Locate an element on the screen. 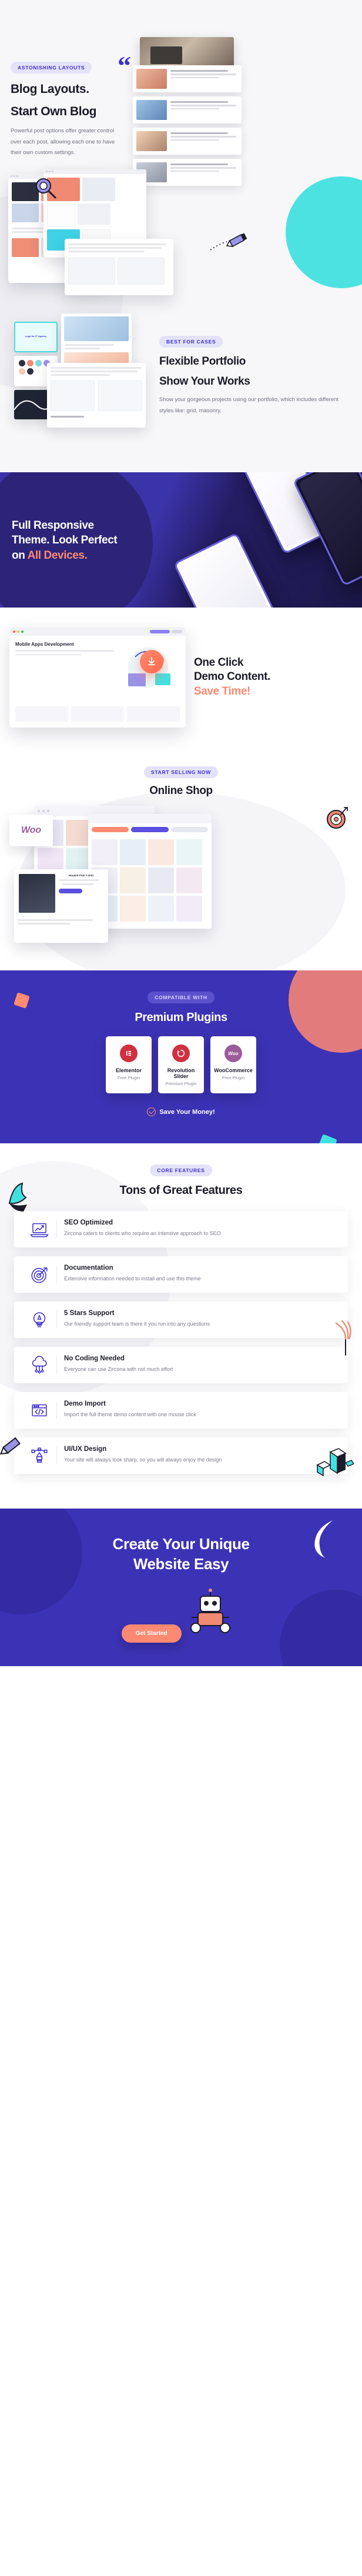 The width and height of the screenshot is (362, 2576). laptop-chart-icon is located at coordinates (39, 1229).